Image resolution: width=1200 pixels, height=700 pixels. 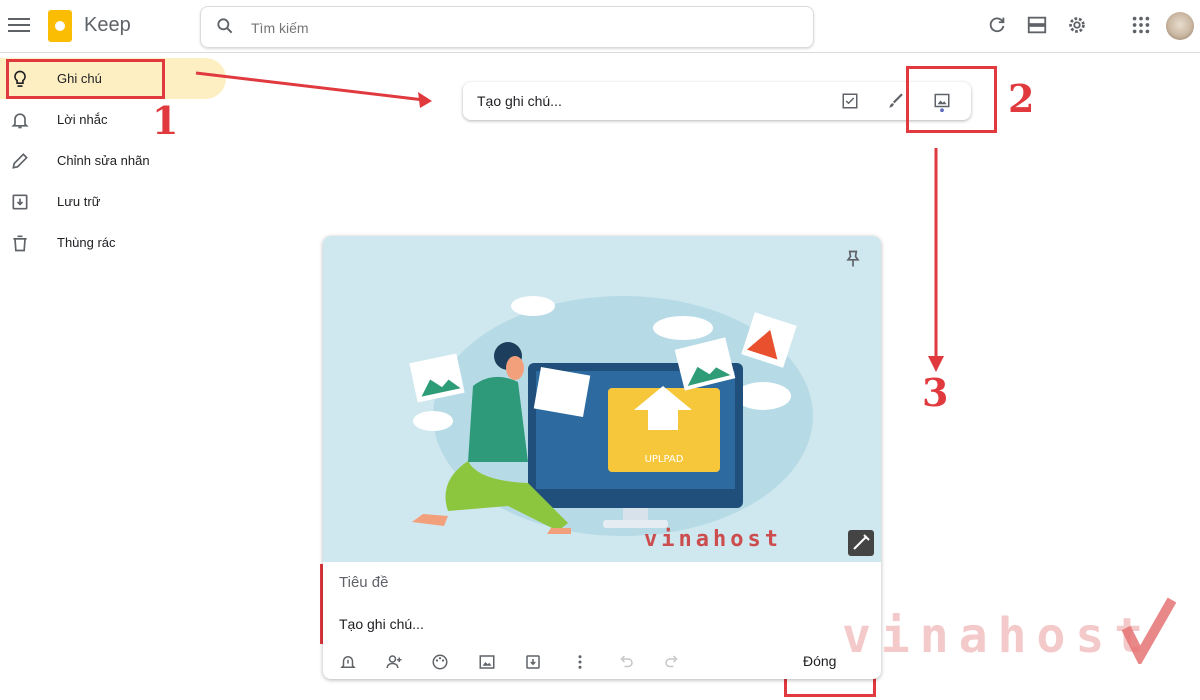 What do you see at coordinates (487, 662) in the screenshot?
I see `add-image-icon` at bounding box center [487, 662].